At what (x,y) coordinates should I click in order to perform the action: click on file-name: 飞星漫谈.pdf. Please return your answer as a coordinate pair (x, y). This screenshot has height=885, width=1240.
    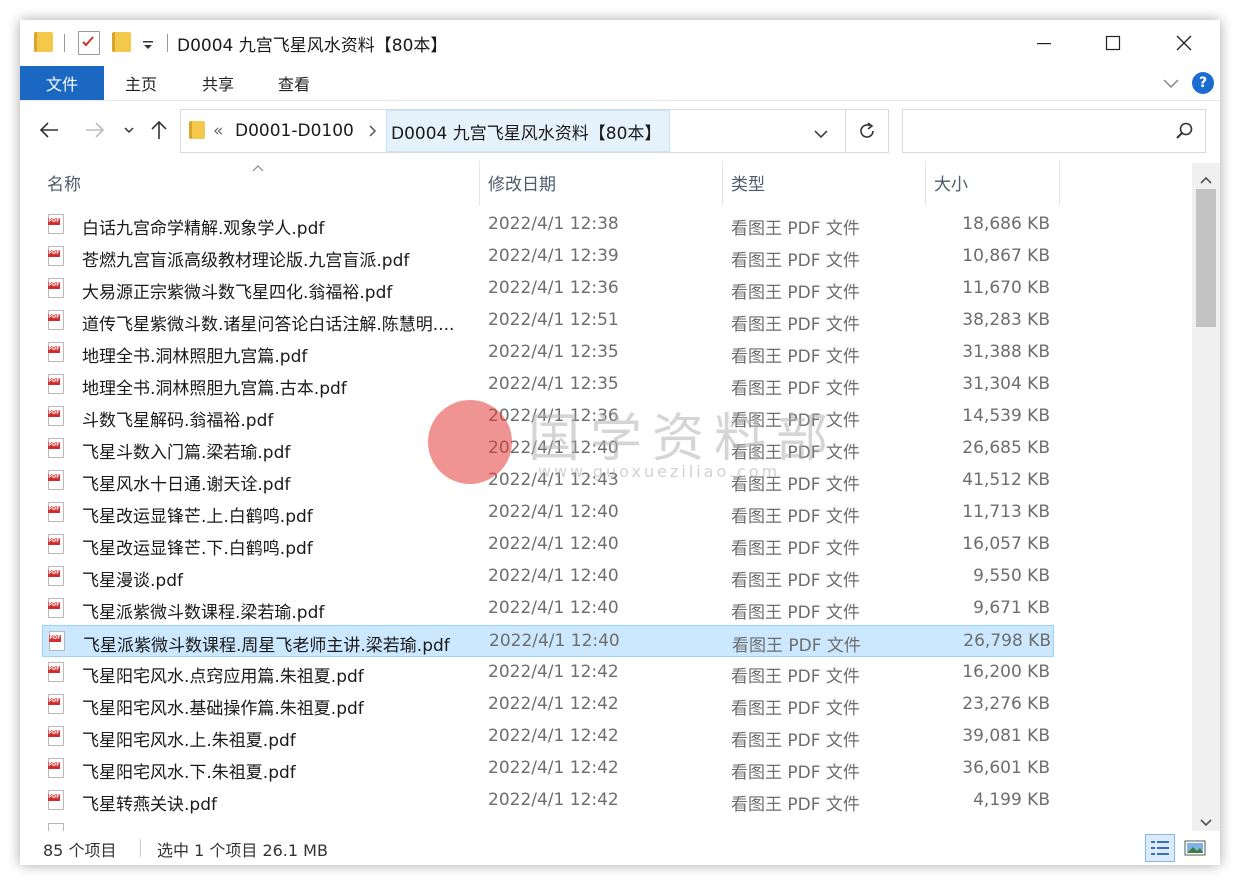
    Looking at the image, I should click on (132, 581).